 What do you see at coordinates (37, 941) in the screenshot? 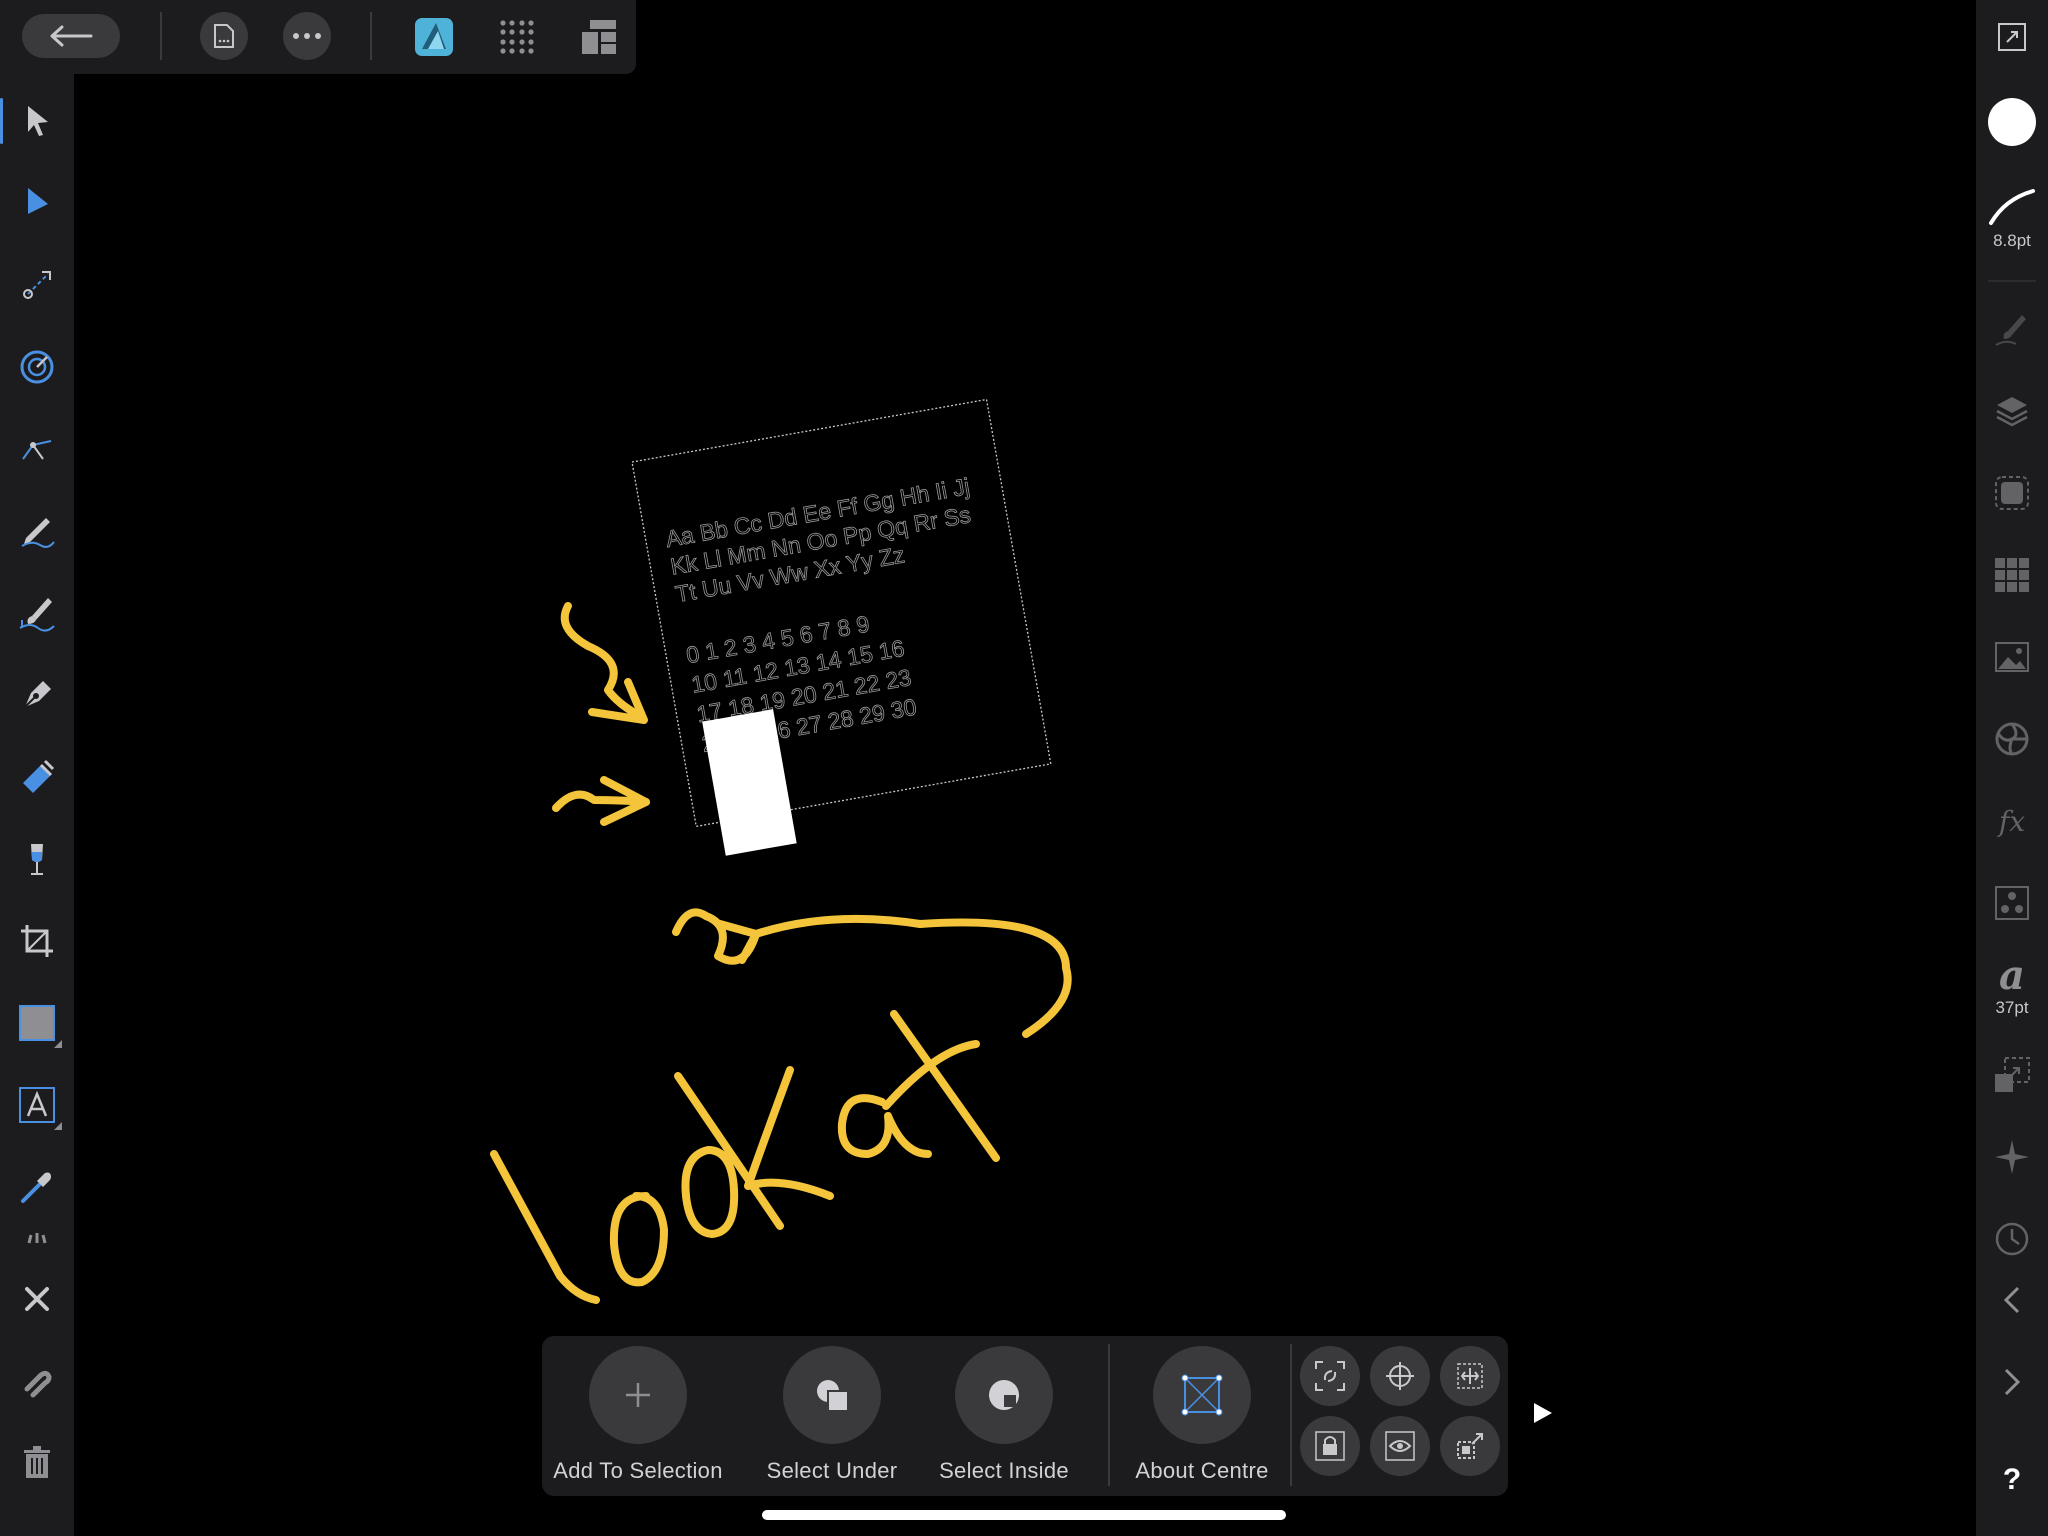
I see `crop-tool-button` at bounding box center [37, 941].